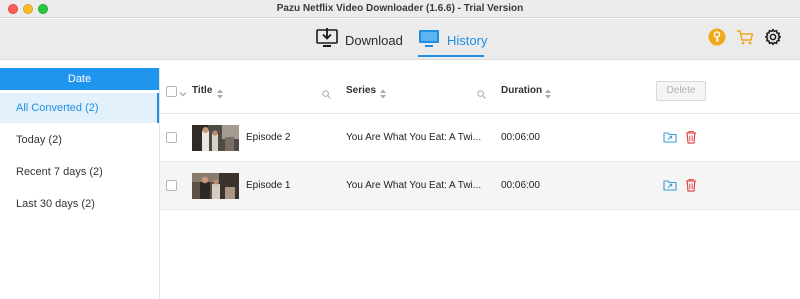 This screenshot has height=299, width=800. I want to click on sidebar-item-recent-7-days: Recent 7 days (2), so click(79, 172).